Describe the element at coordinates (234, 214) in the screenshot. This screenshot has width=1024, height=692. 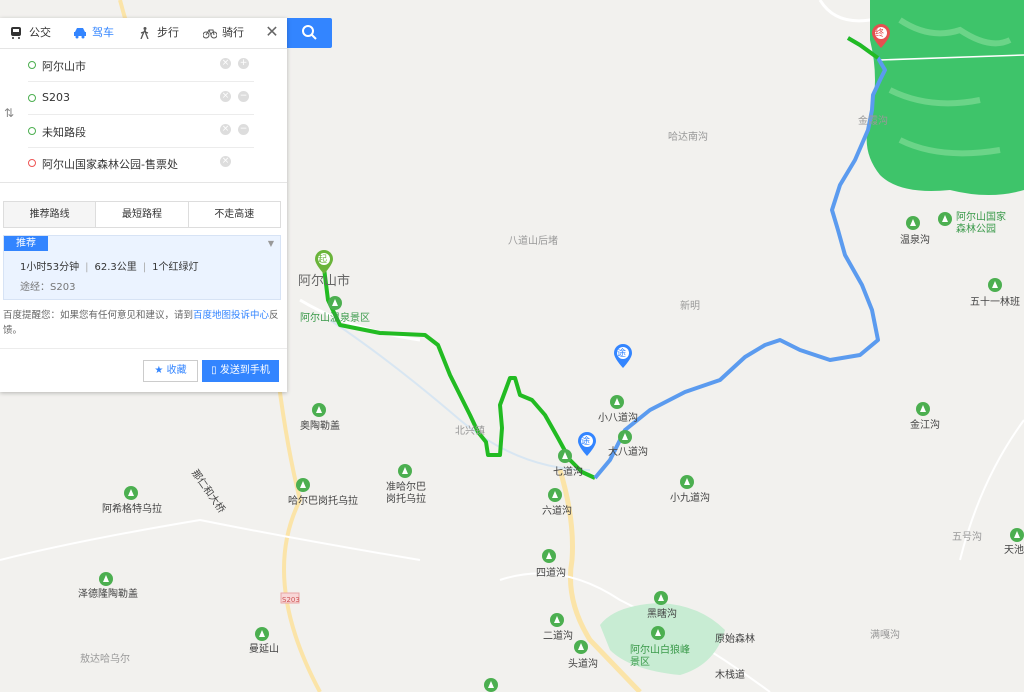
I see `tab-no-highway: 不走高速` at that location.